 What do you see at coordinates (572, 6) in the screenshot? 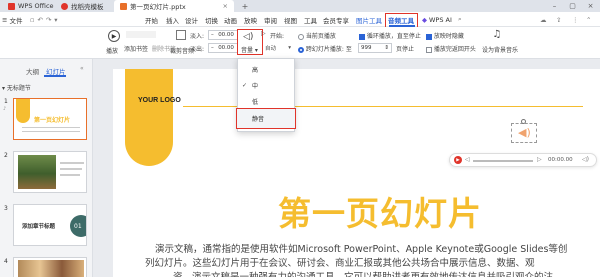
I see `maximize-icon: ▢` at bounding box center [572, 6].